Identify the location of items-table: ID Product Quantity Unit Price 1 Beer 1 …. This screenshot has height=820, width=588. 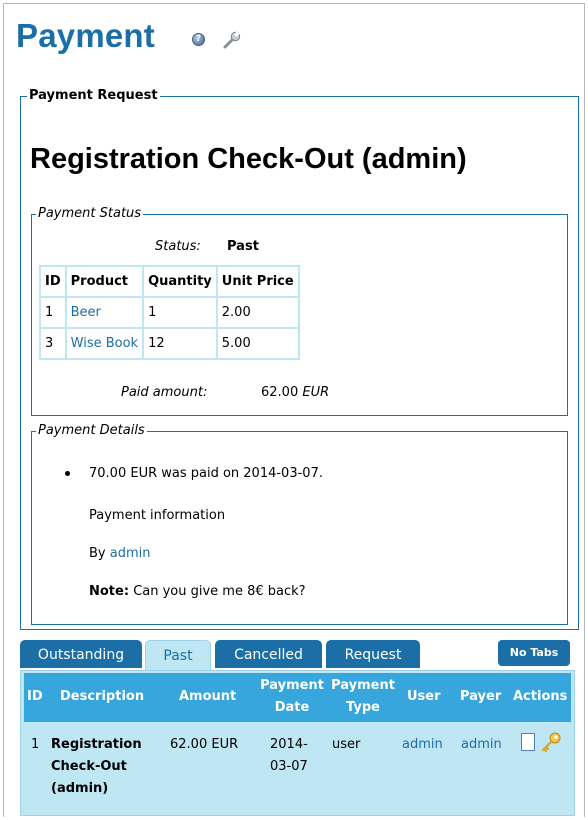
(169, 312).